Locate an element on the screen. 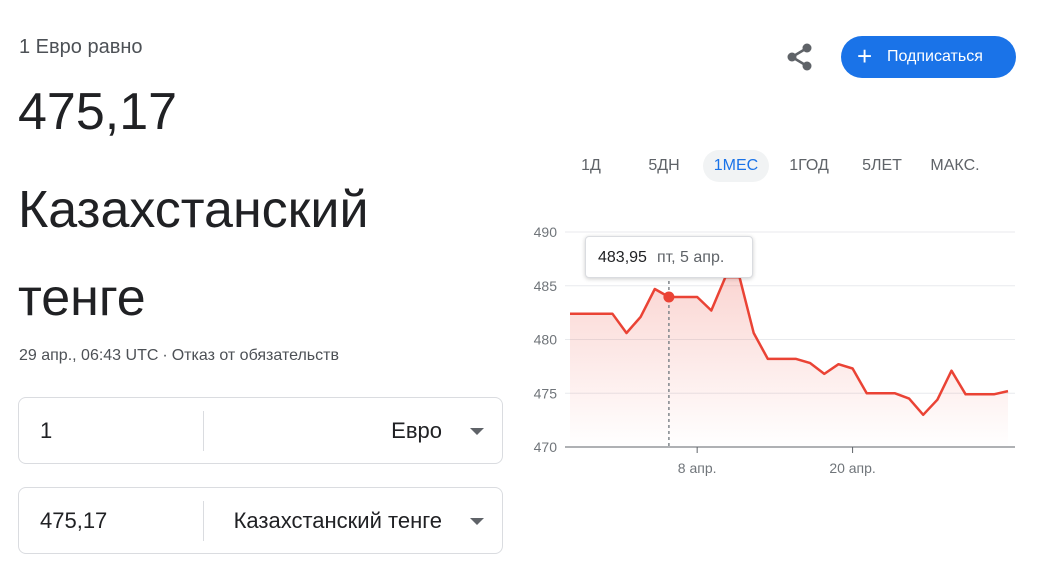  subscribe-label: Подписаться is located at coordinates (935, 56).